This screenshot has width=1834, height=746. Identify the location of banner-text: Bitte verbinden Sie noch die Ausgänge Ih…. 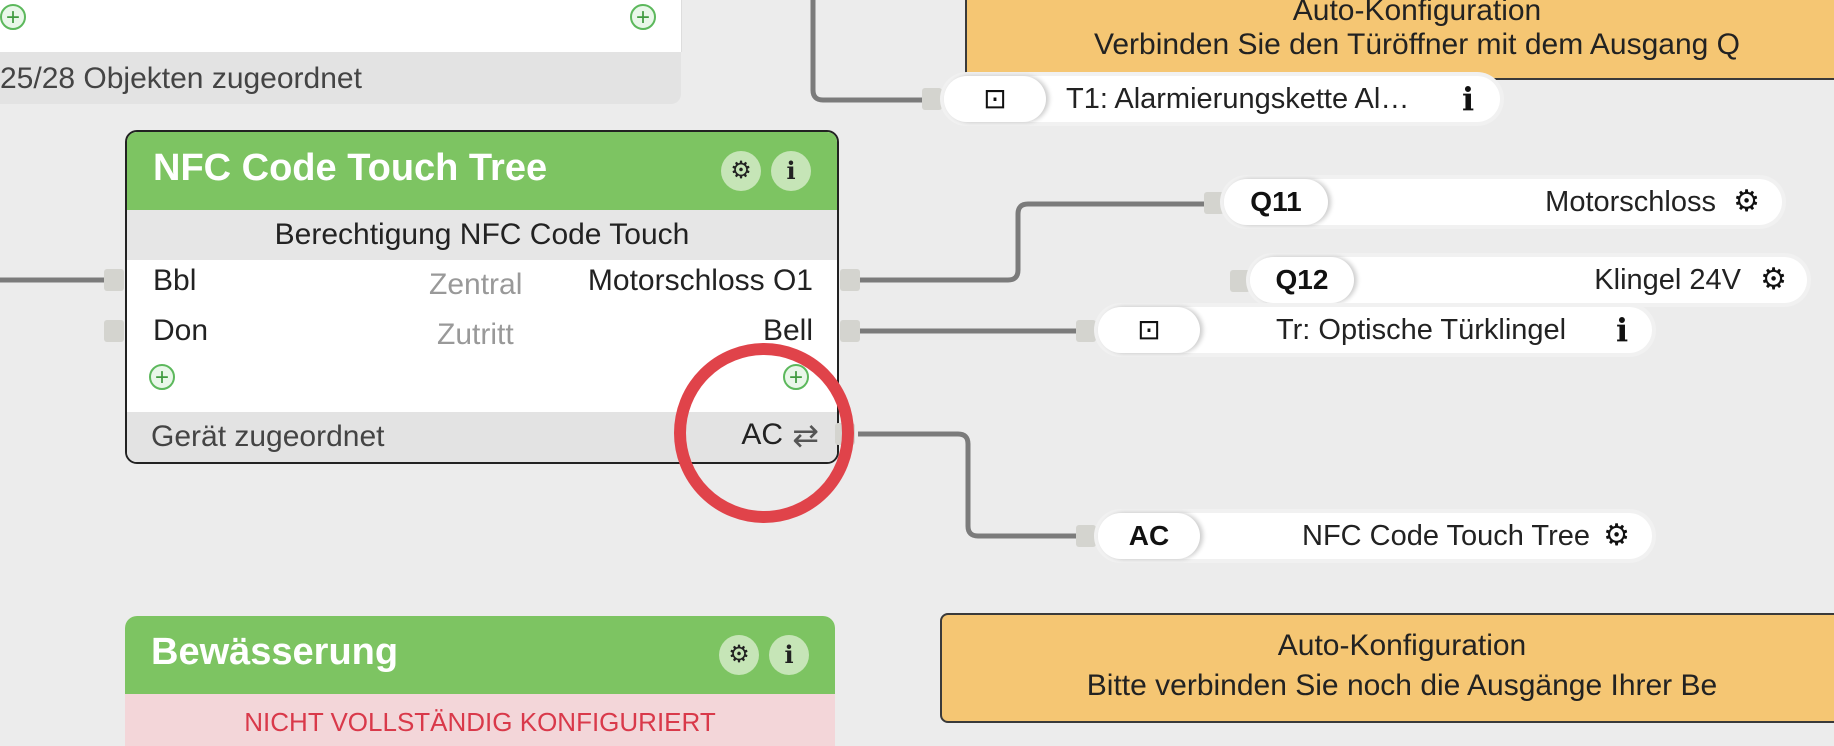
(1402, 685).